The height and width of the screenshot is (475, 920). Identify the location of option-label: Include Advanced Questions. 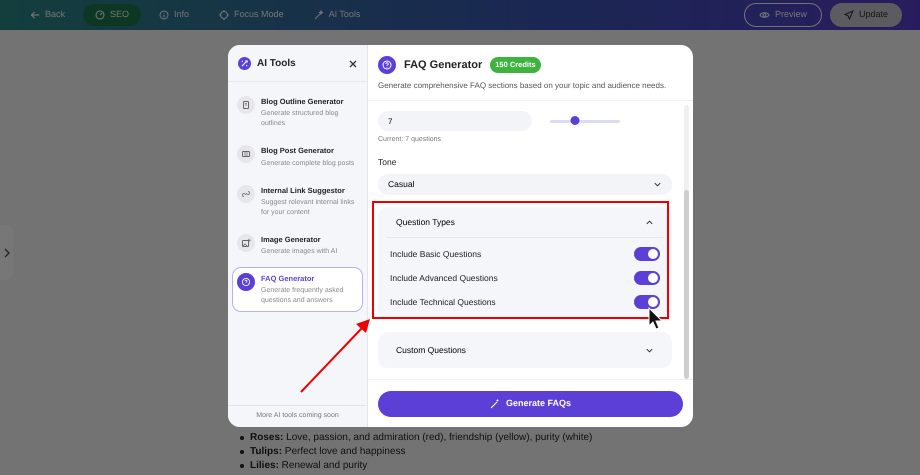
(444, 278).